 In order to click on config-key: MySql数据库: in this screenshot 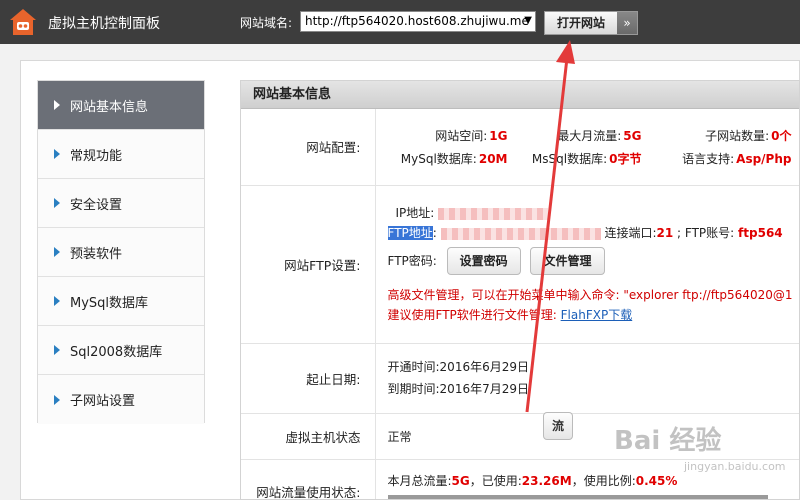, I will do `click(438, 158)`.